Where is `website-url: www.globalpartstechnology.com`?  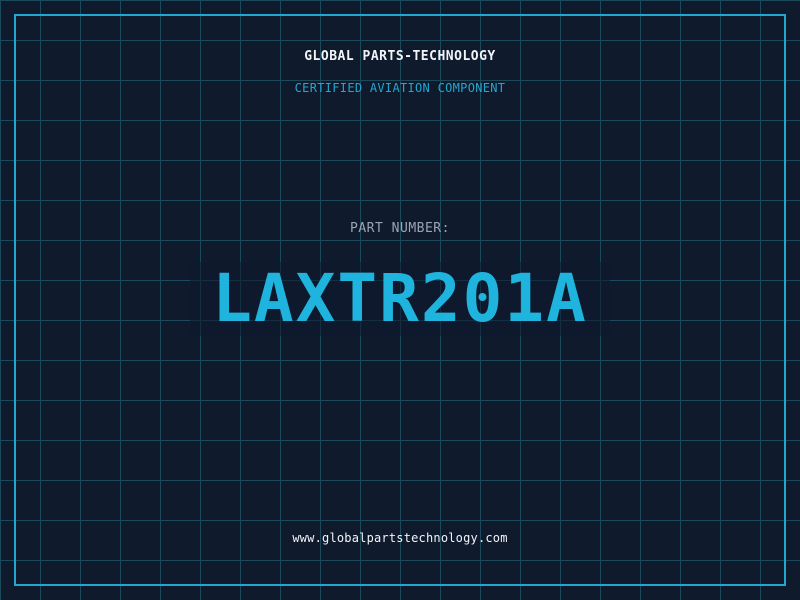 website-url: www.globalpartstechnology.com is located at coordinates (400, 538).